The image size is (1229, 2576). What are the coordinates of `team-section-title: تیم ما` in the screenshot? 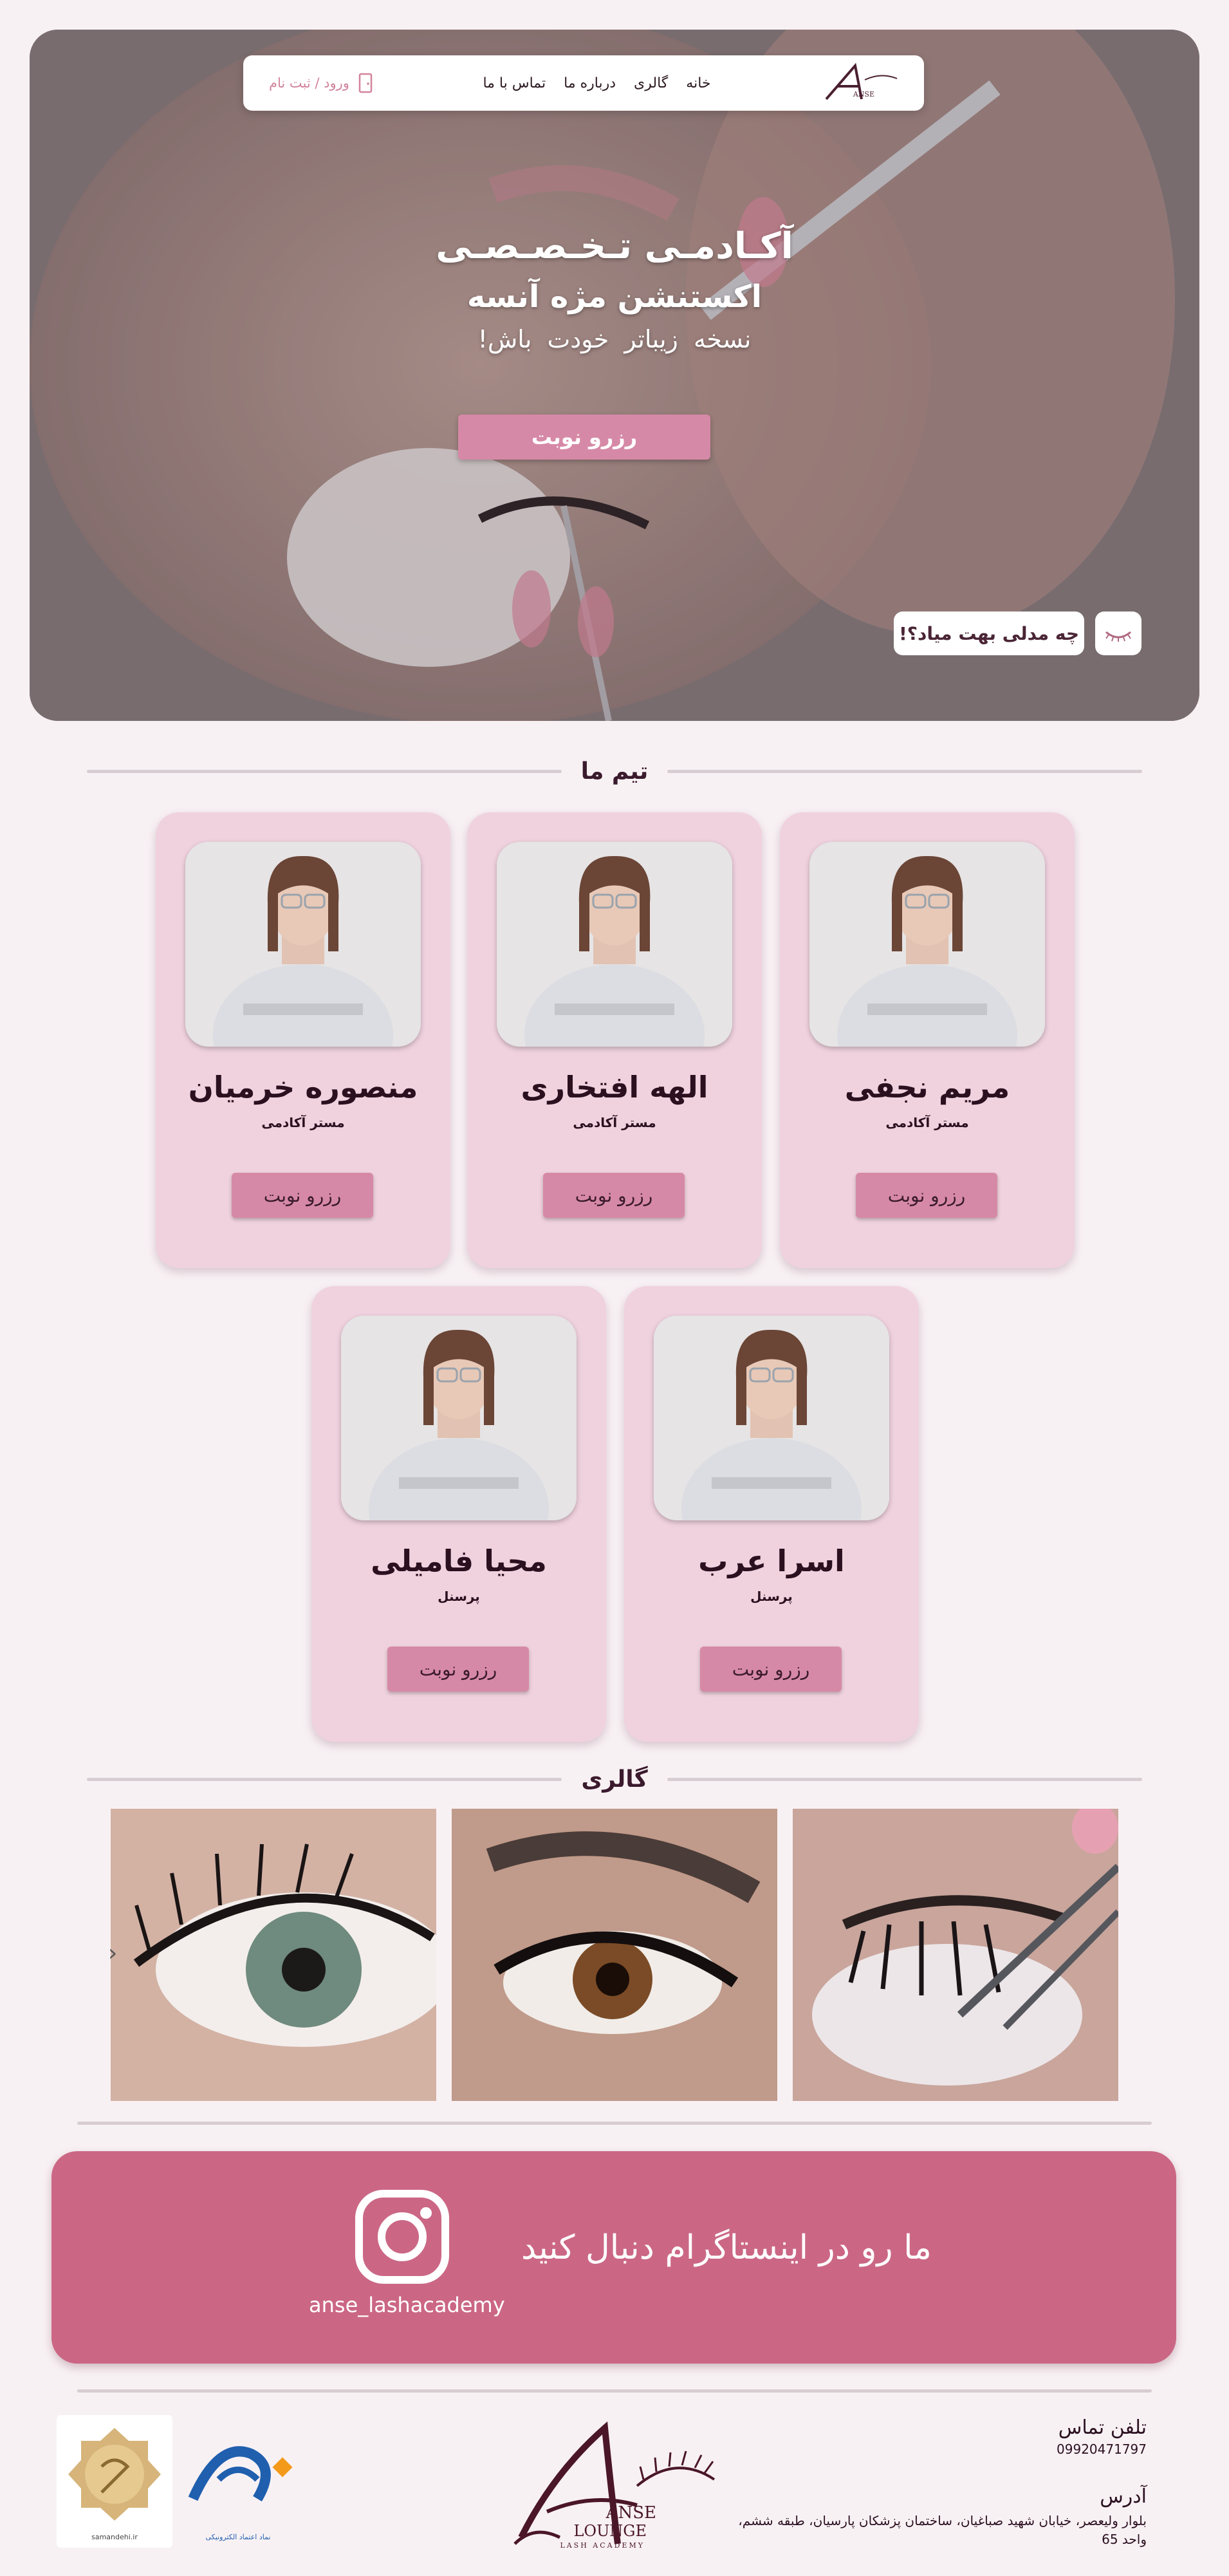 It's located at (614, 771).